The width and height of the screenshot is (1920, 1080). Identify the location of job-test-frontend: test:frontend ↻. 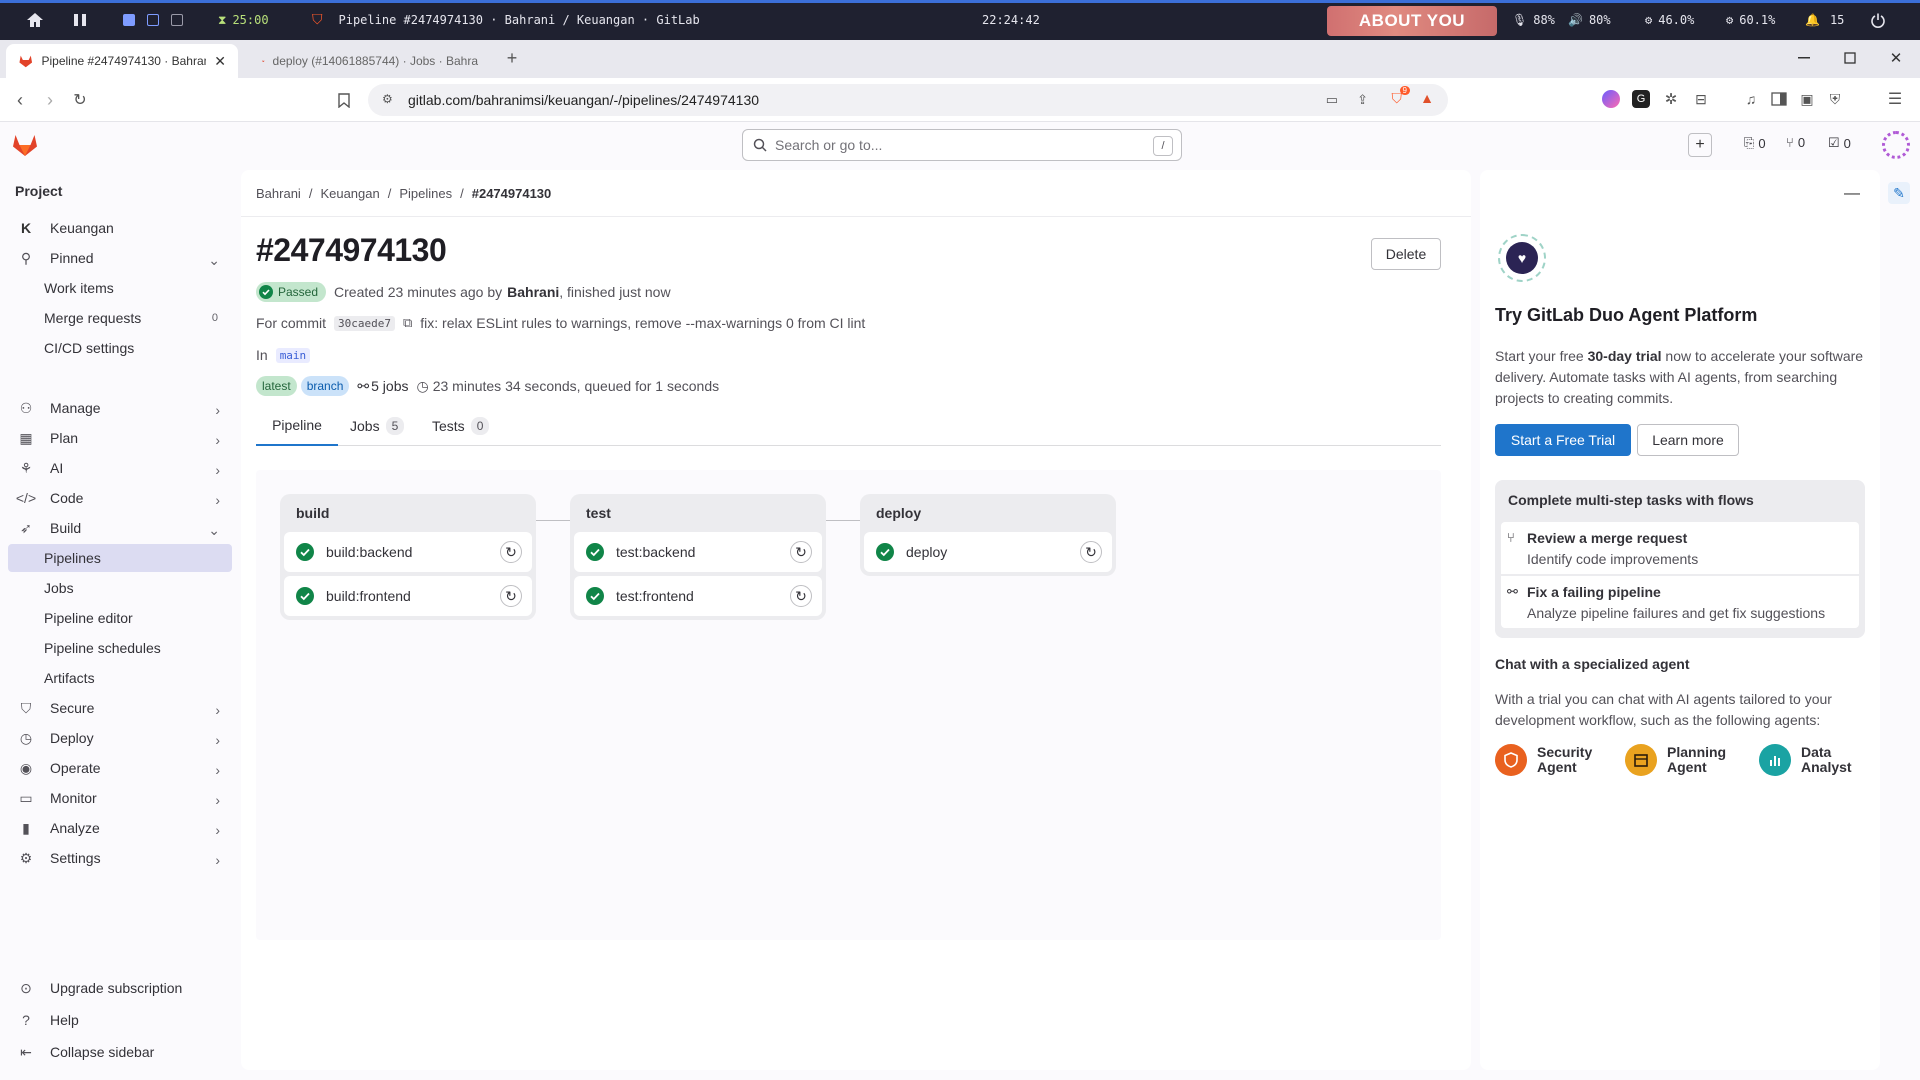
(698, 596).